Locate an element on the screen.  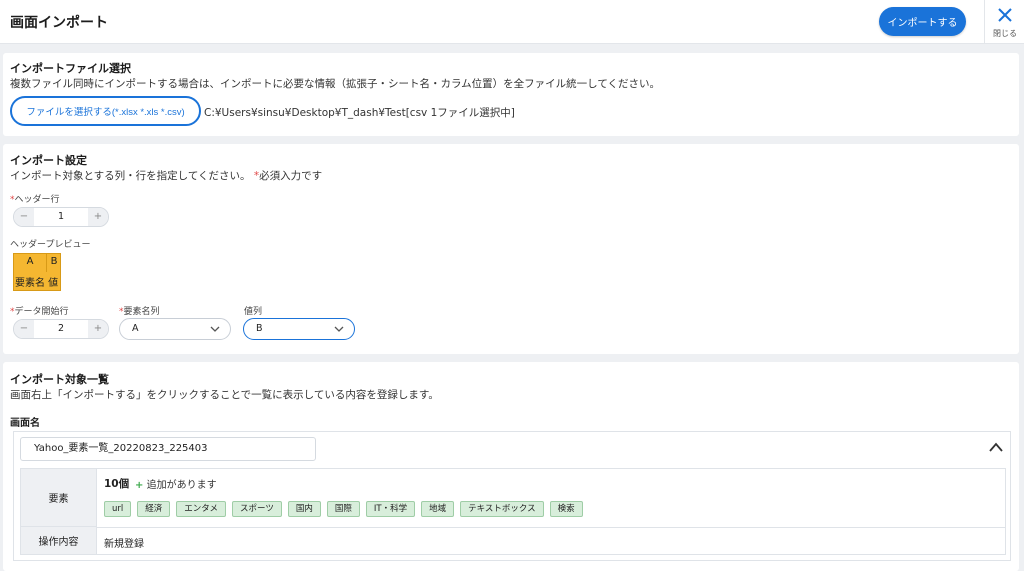
element-tag: url is located at coordinates (118, 509).